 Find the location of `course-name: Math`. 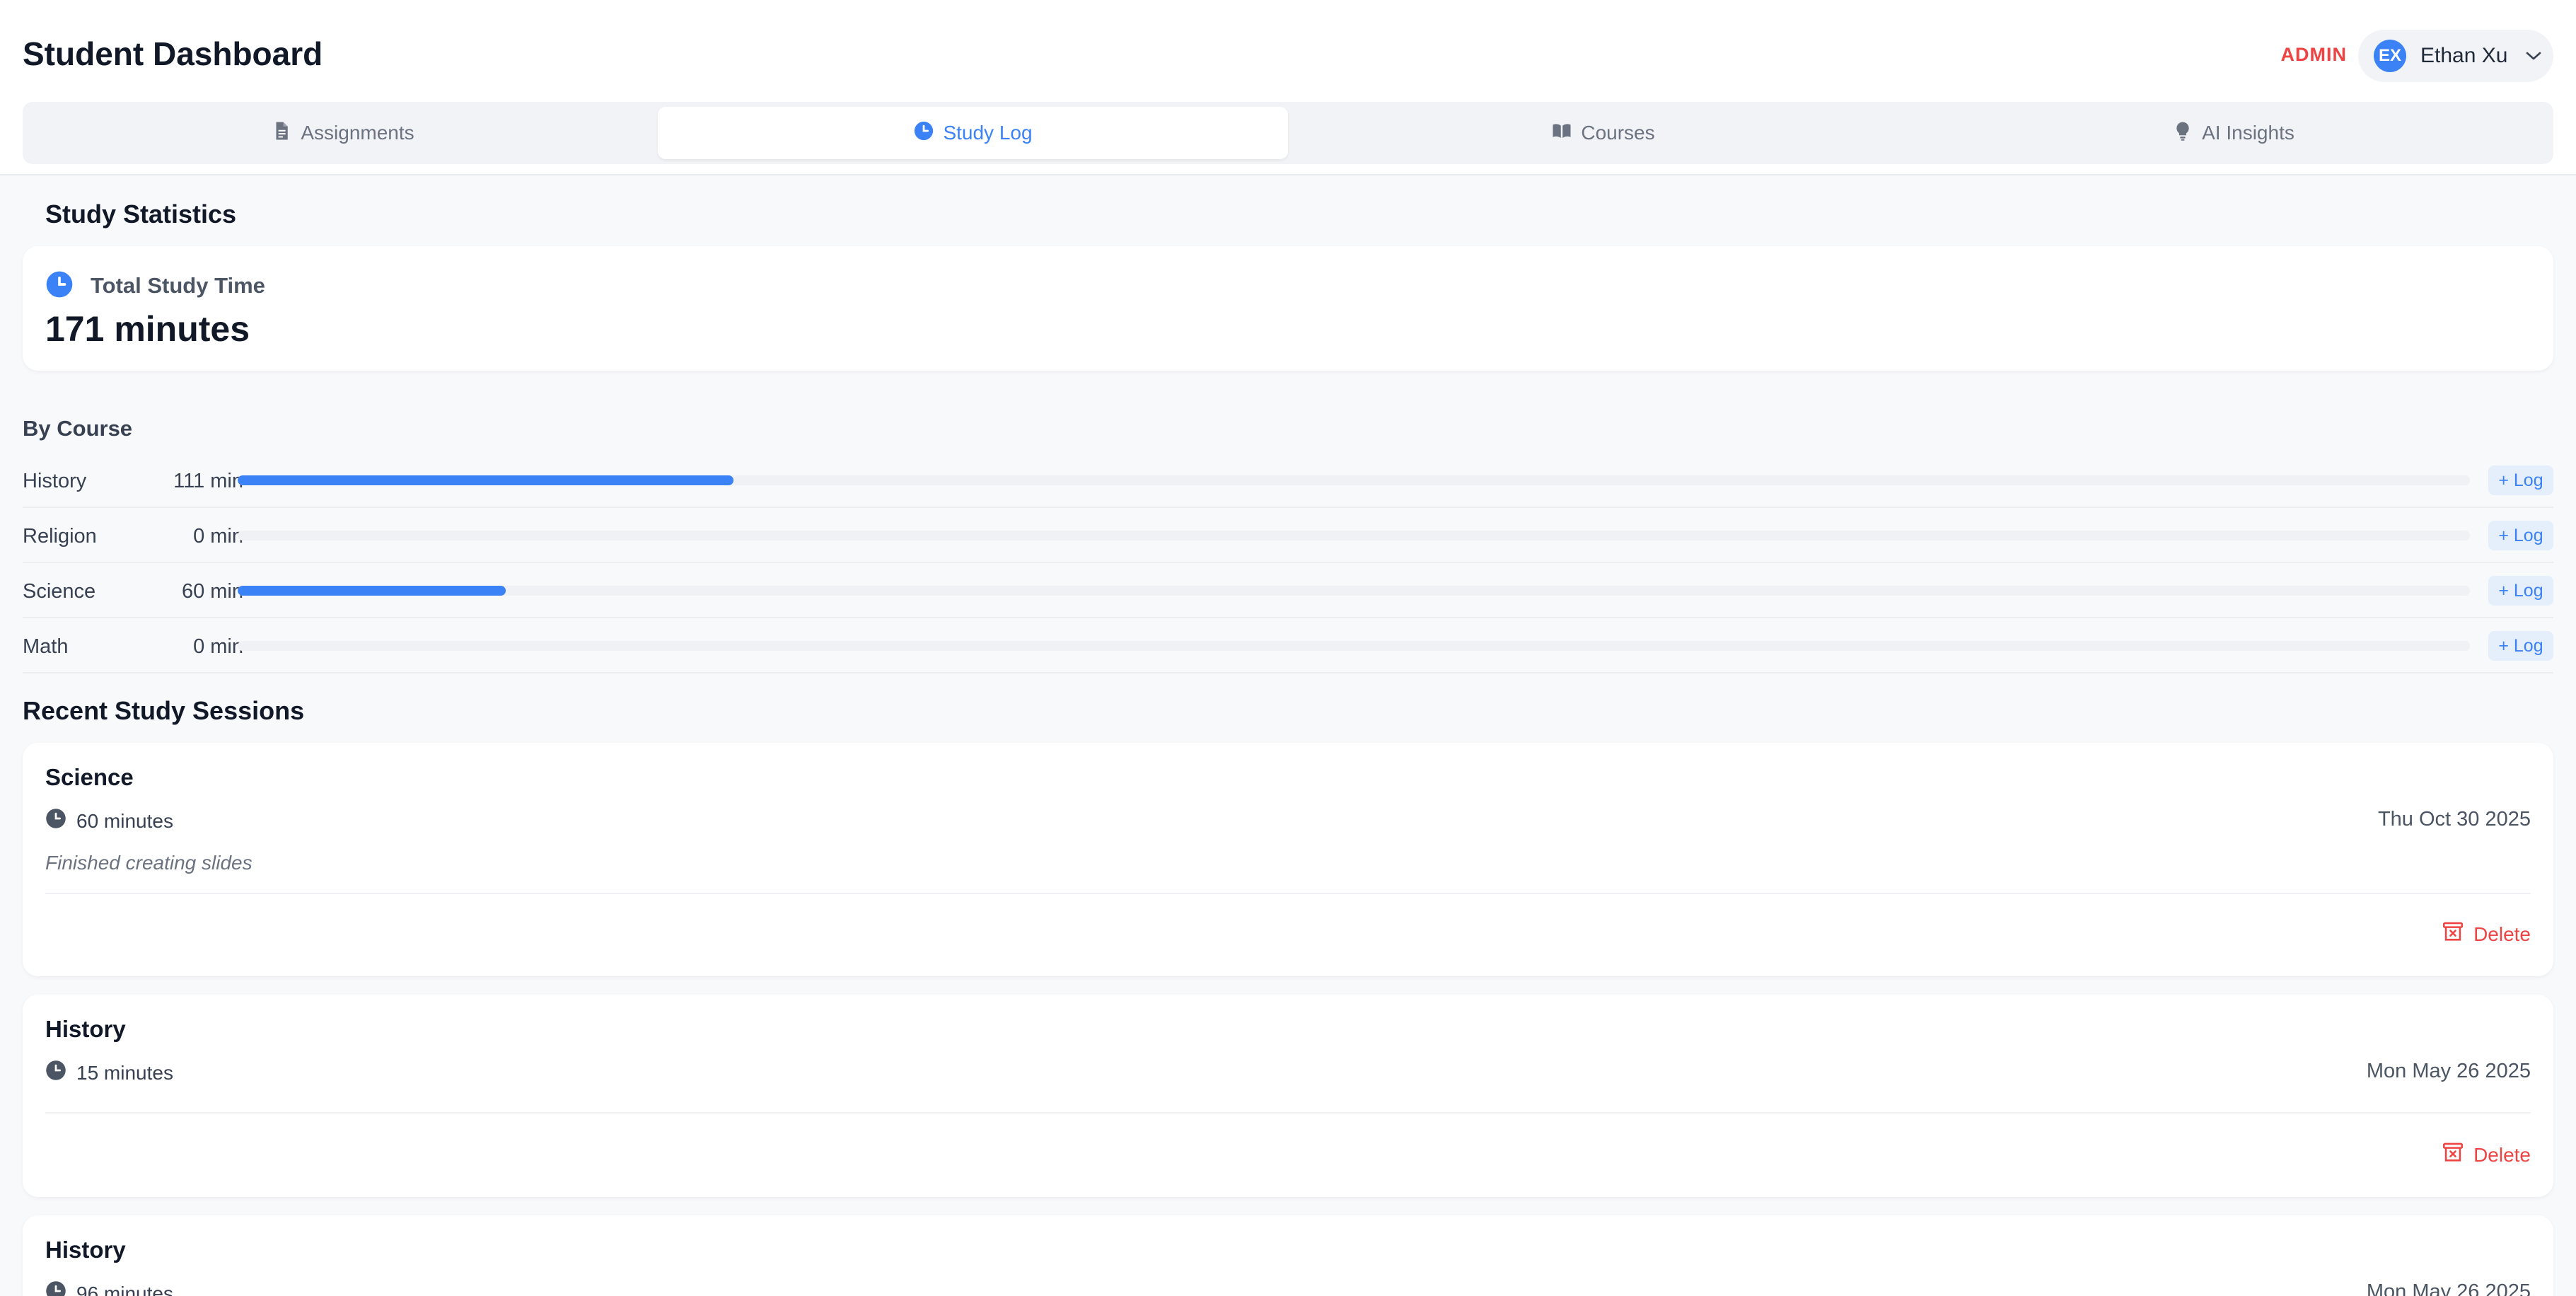

course-name: Math is located at coordinates (46, 646).